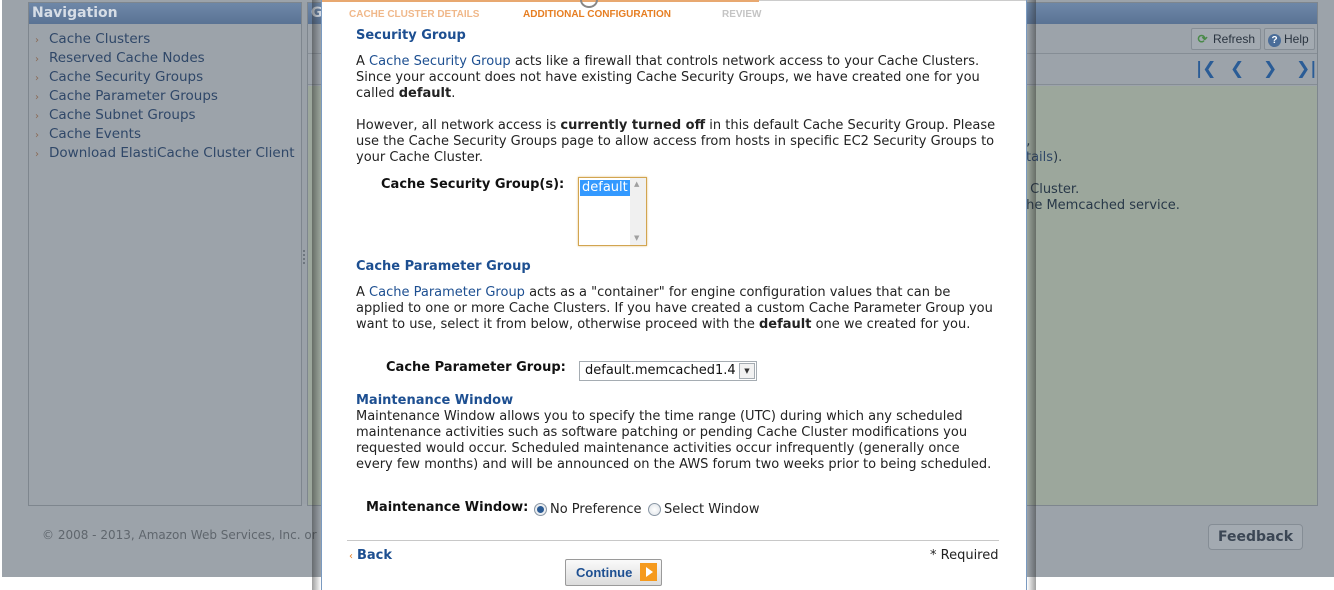  I want to click on help-label: Help, so click(1296, 39).